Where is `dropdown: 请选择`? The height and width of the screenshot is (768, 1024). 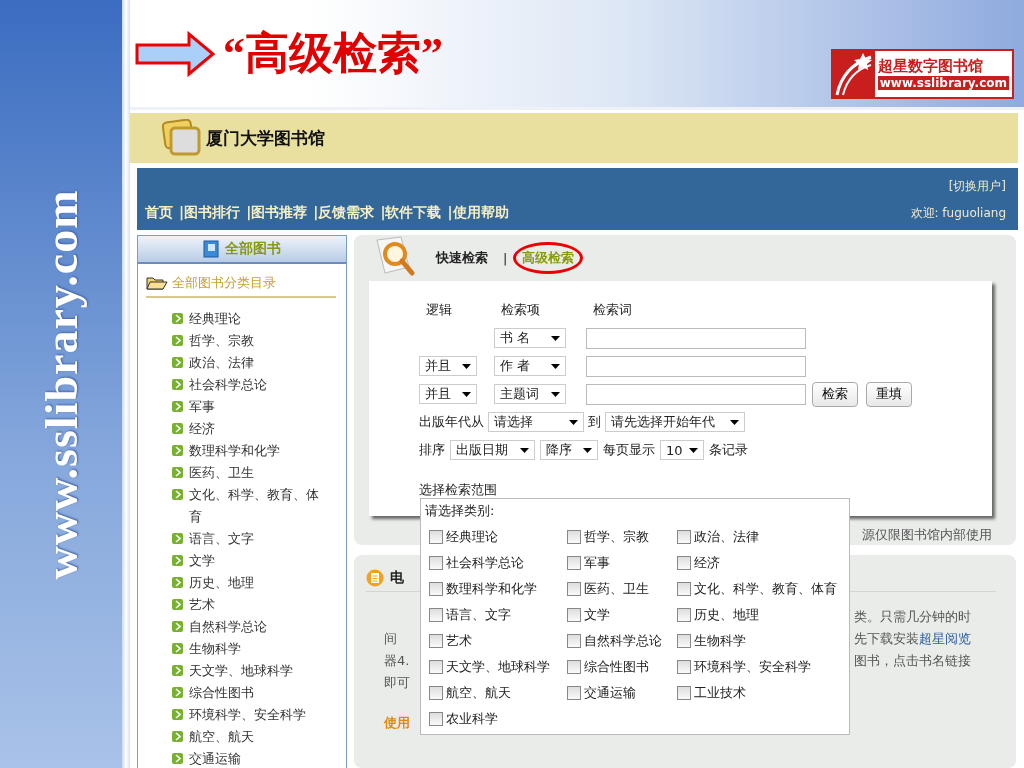 dropdown: 请选择 is located at coordinates (536, 422).